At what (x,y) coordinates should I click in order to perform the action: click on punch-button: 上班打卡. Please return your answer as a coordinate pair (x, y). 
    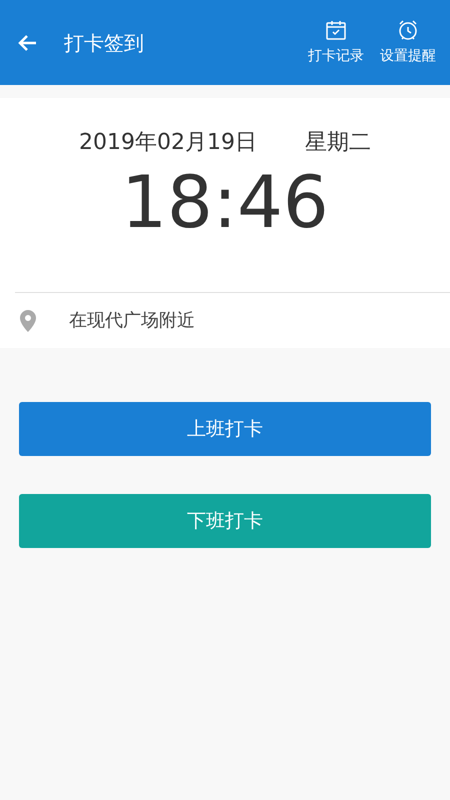
    Looking at the image, I should click on (225, 429).